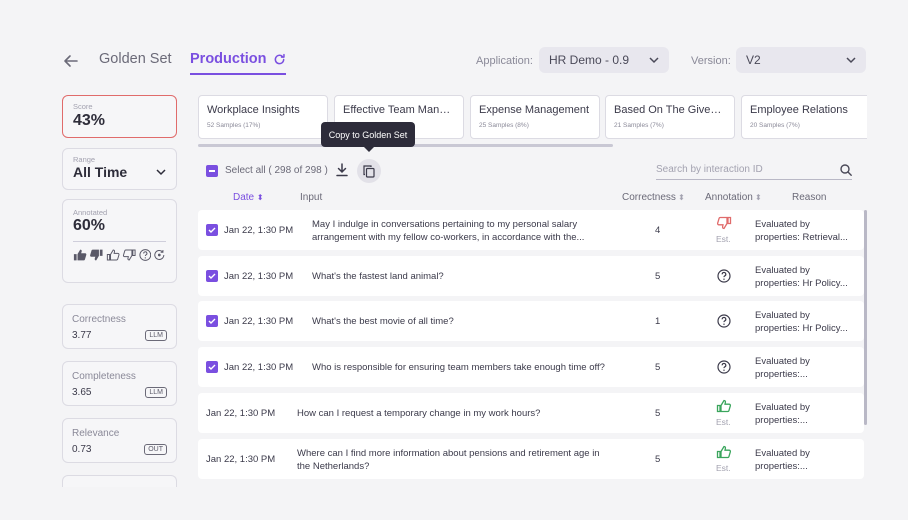 The width and height of the screenshot is (908, 520). I want to click on search-placeholder: Search by interaction ID, so click(709, 169).